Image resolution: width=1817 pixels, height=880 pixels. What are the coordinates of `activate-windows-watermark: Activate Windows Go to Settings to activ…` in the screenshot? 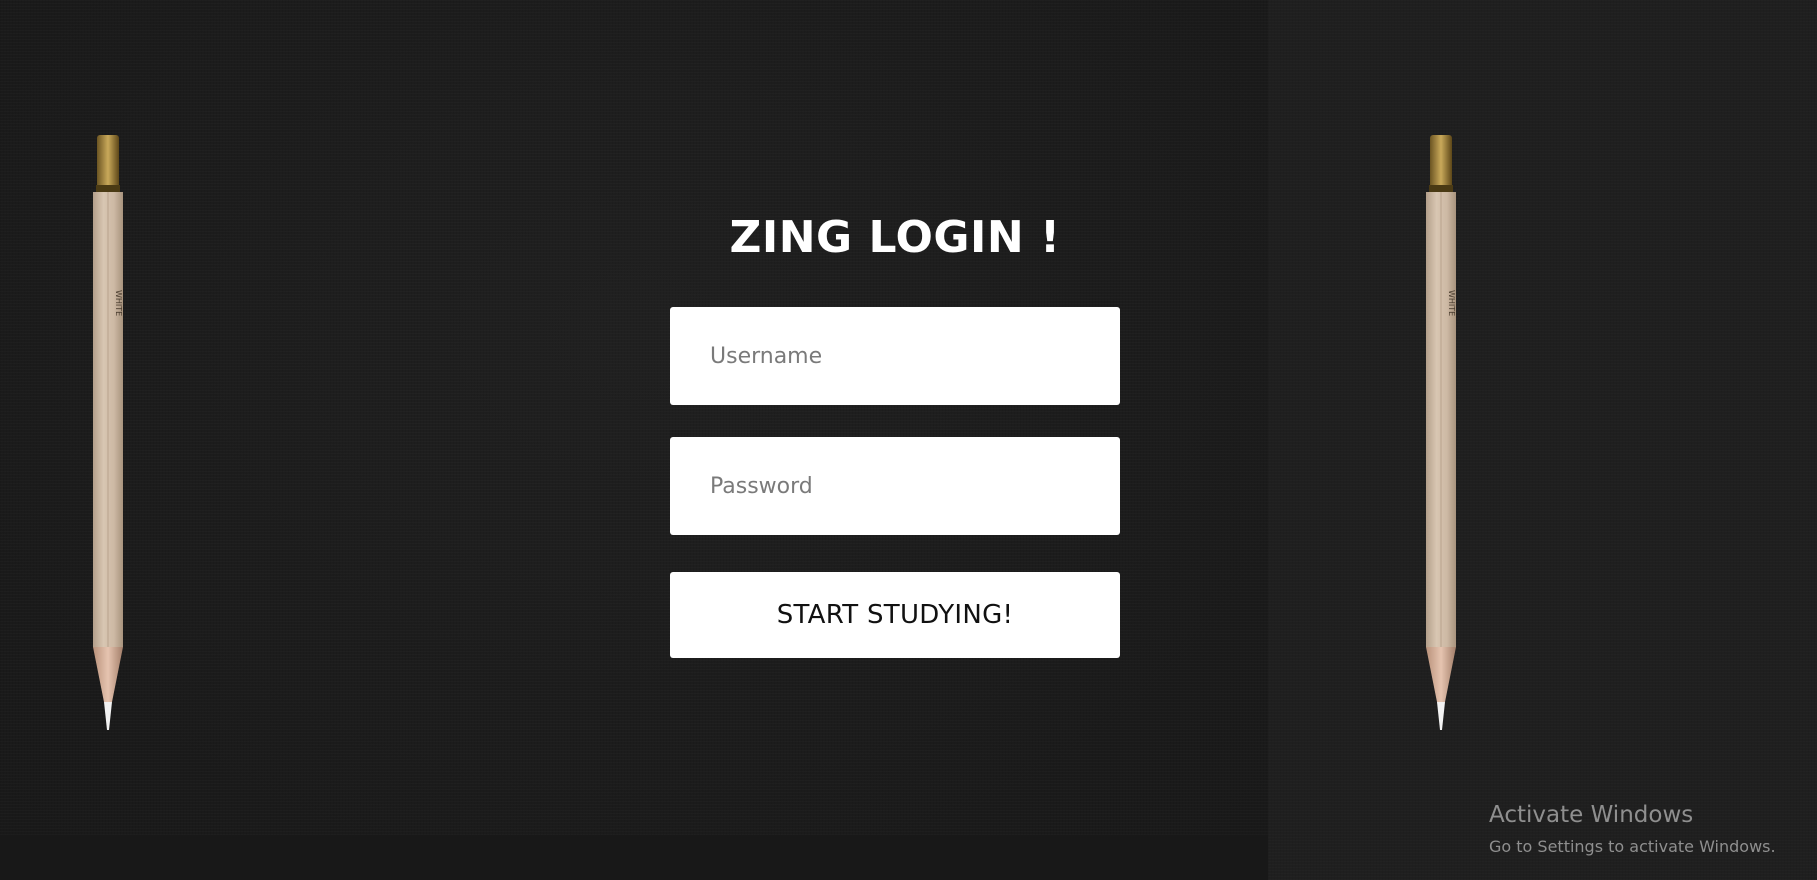 It's located at (1632, 830).